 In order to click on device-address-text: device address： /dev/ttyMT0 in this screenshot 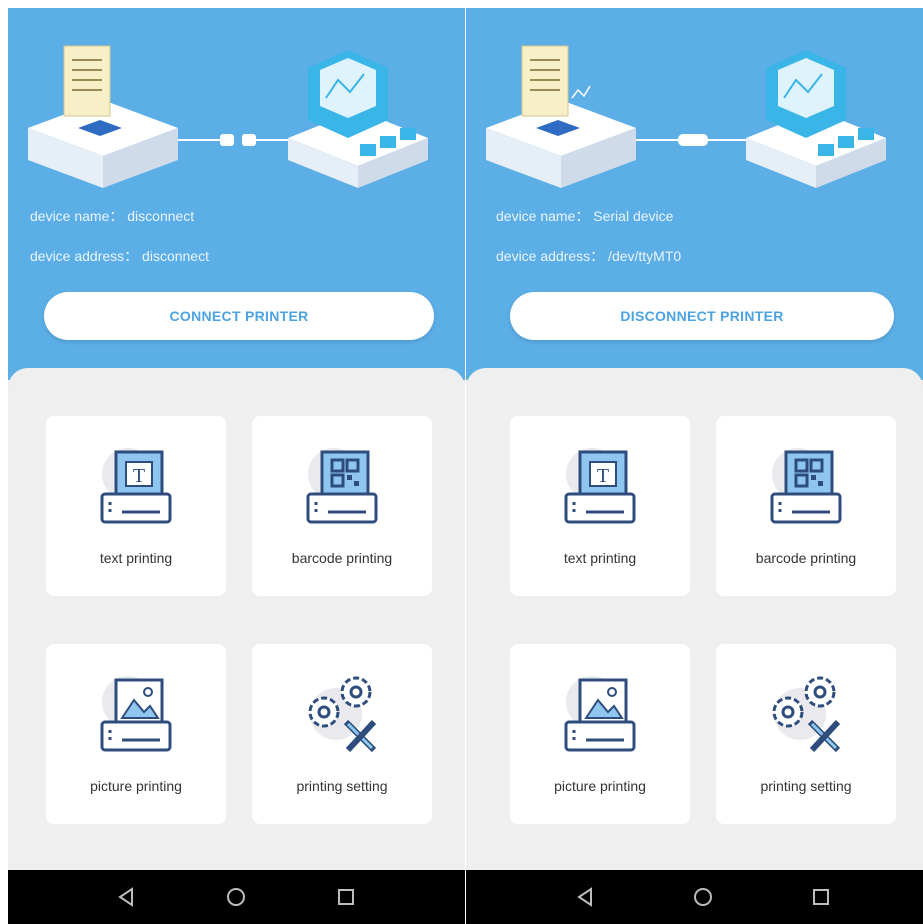, I will do `click(589, 256)`.